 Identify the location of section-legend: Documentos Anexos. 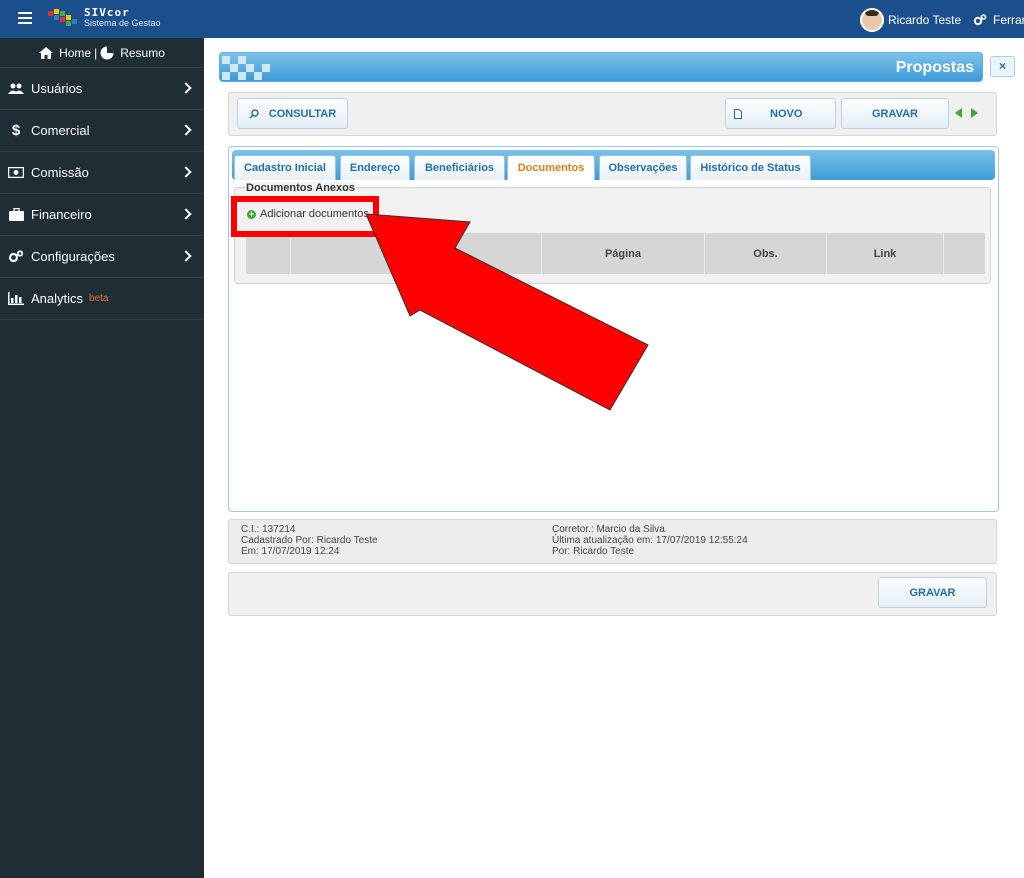
(301, 188).